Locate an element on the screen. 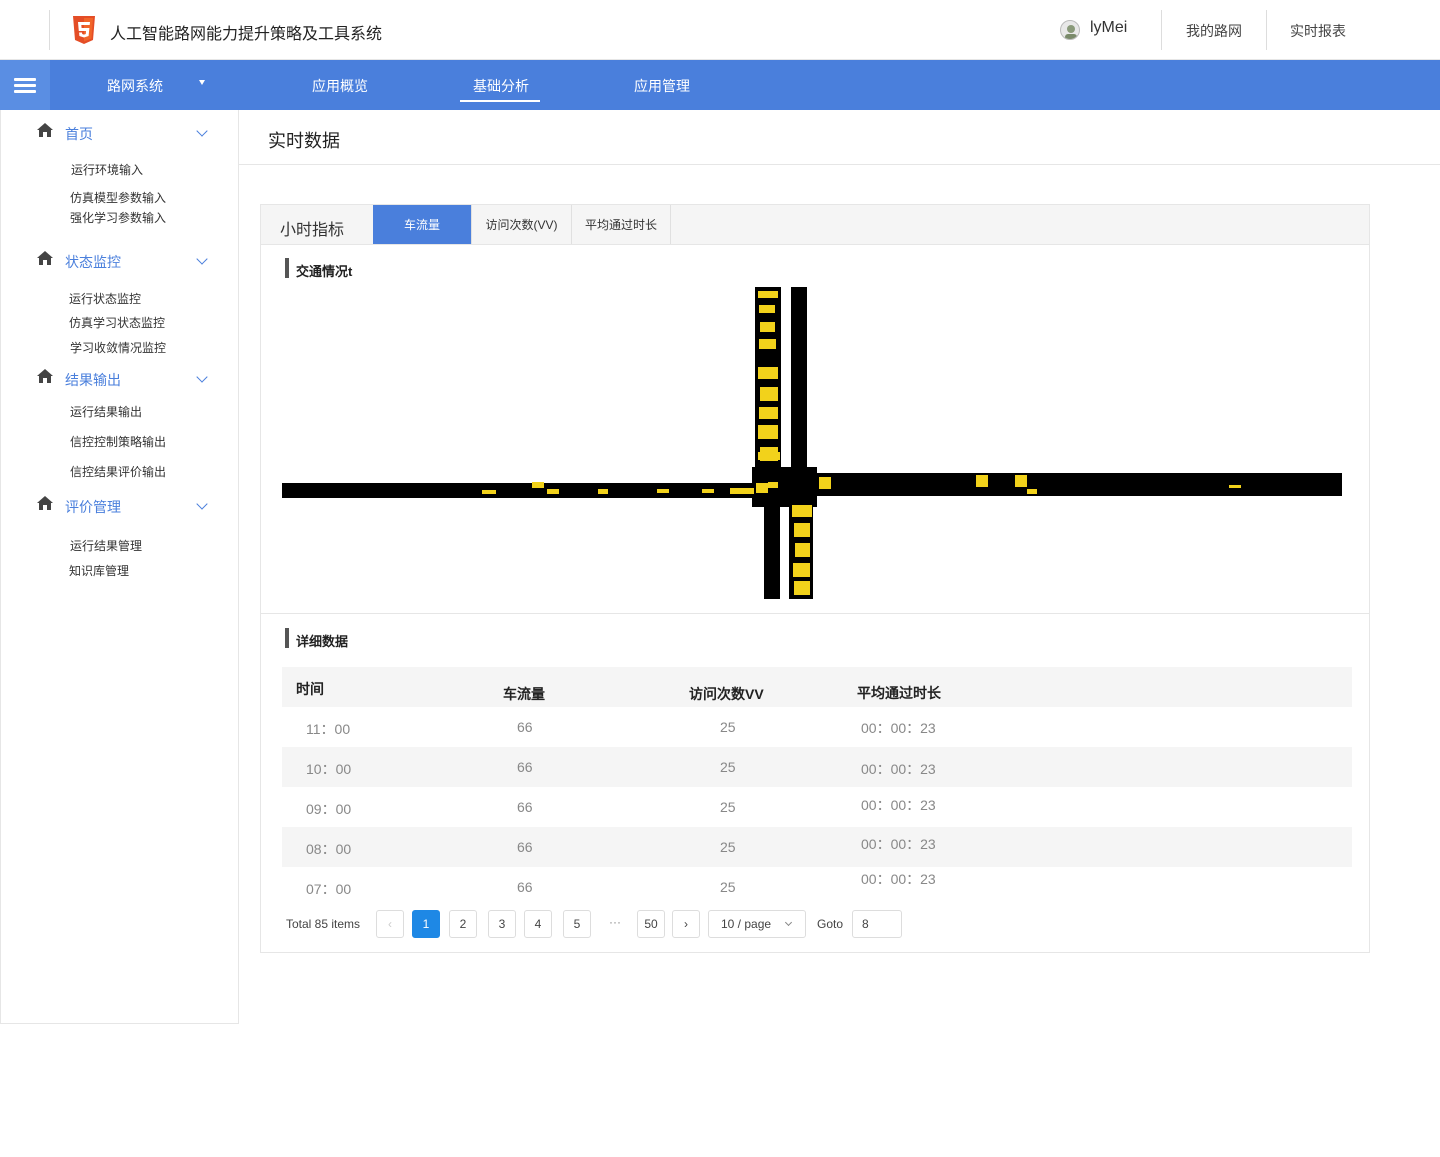 Image resolution: width=1440 pixels, height=1157 pixels. goto-label: Goto is located at coordinates (830, 924).